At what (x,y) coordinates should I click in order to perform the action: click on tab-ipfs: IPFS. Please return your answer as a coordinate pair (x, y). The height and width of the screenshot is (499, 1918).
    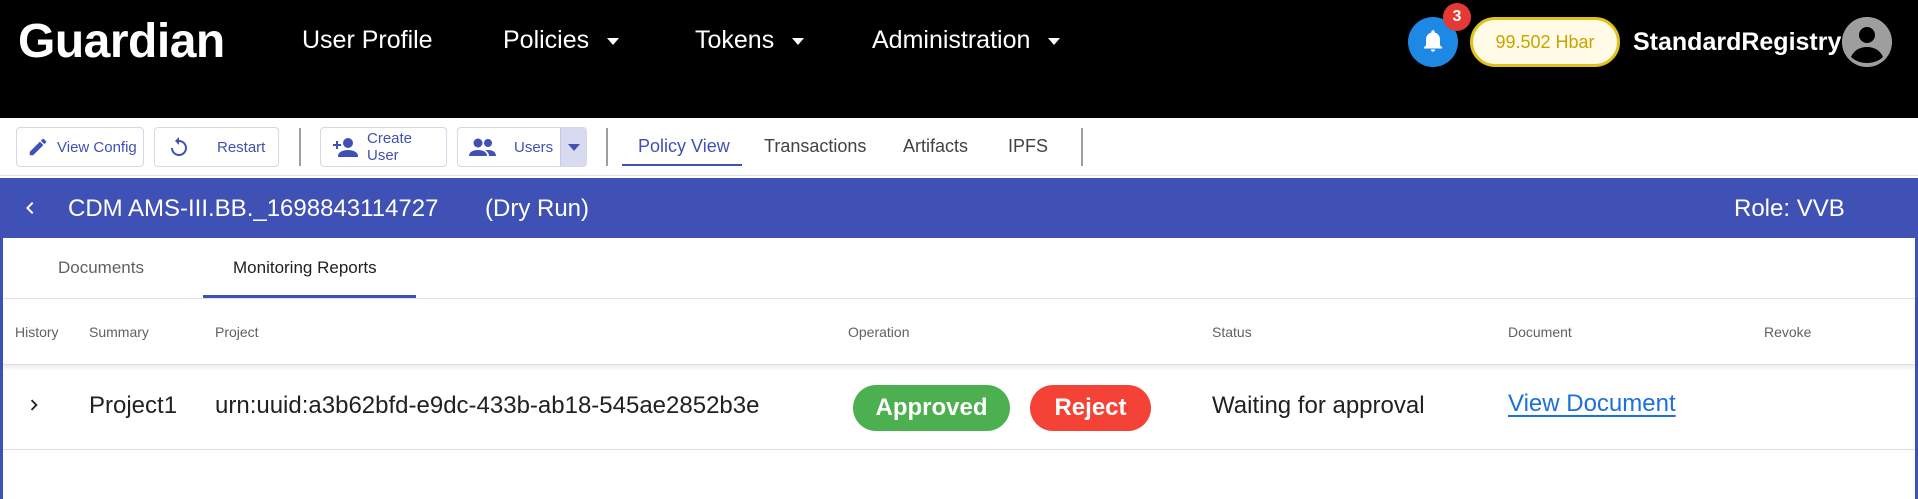
    Looking at the image, I should click on (1028, 146).